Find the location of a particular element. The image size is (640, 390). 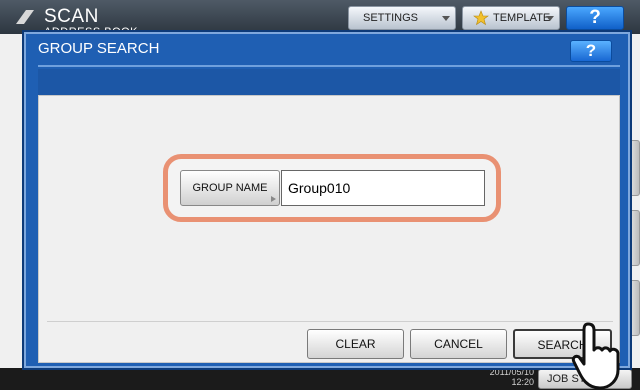

group-name-button: GROUP NAME is located at coordinates (230, 188).